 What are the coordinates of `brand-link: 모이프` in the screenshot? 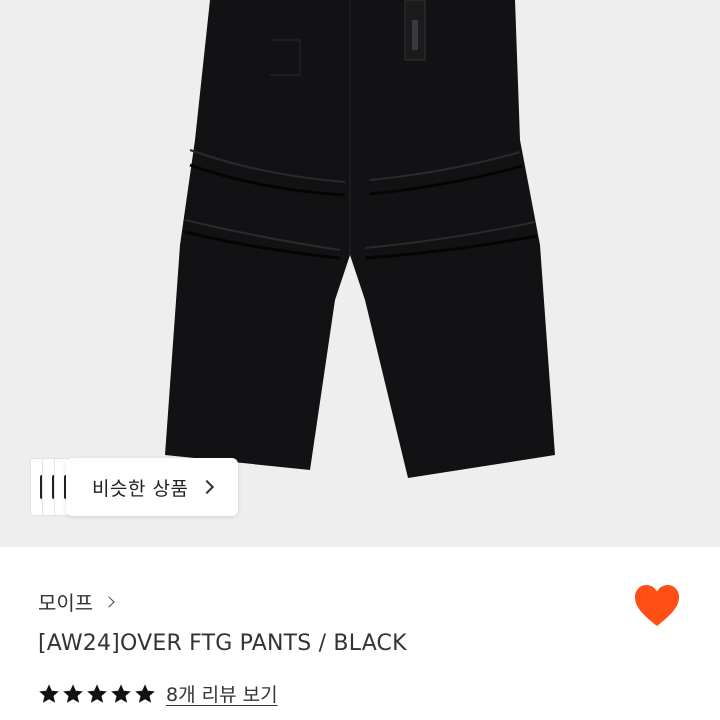 It's located at (76, 601).